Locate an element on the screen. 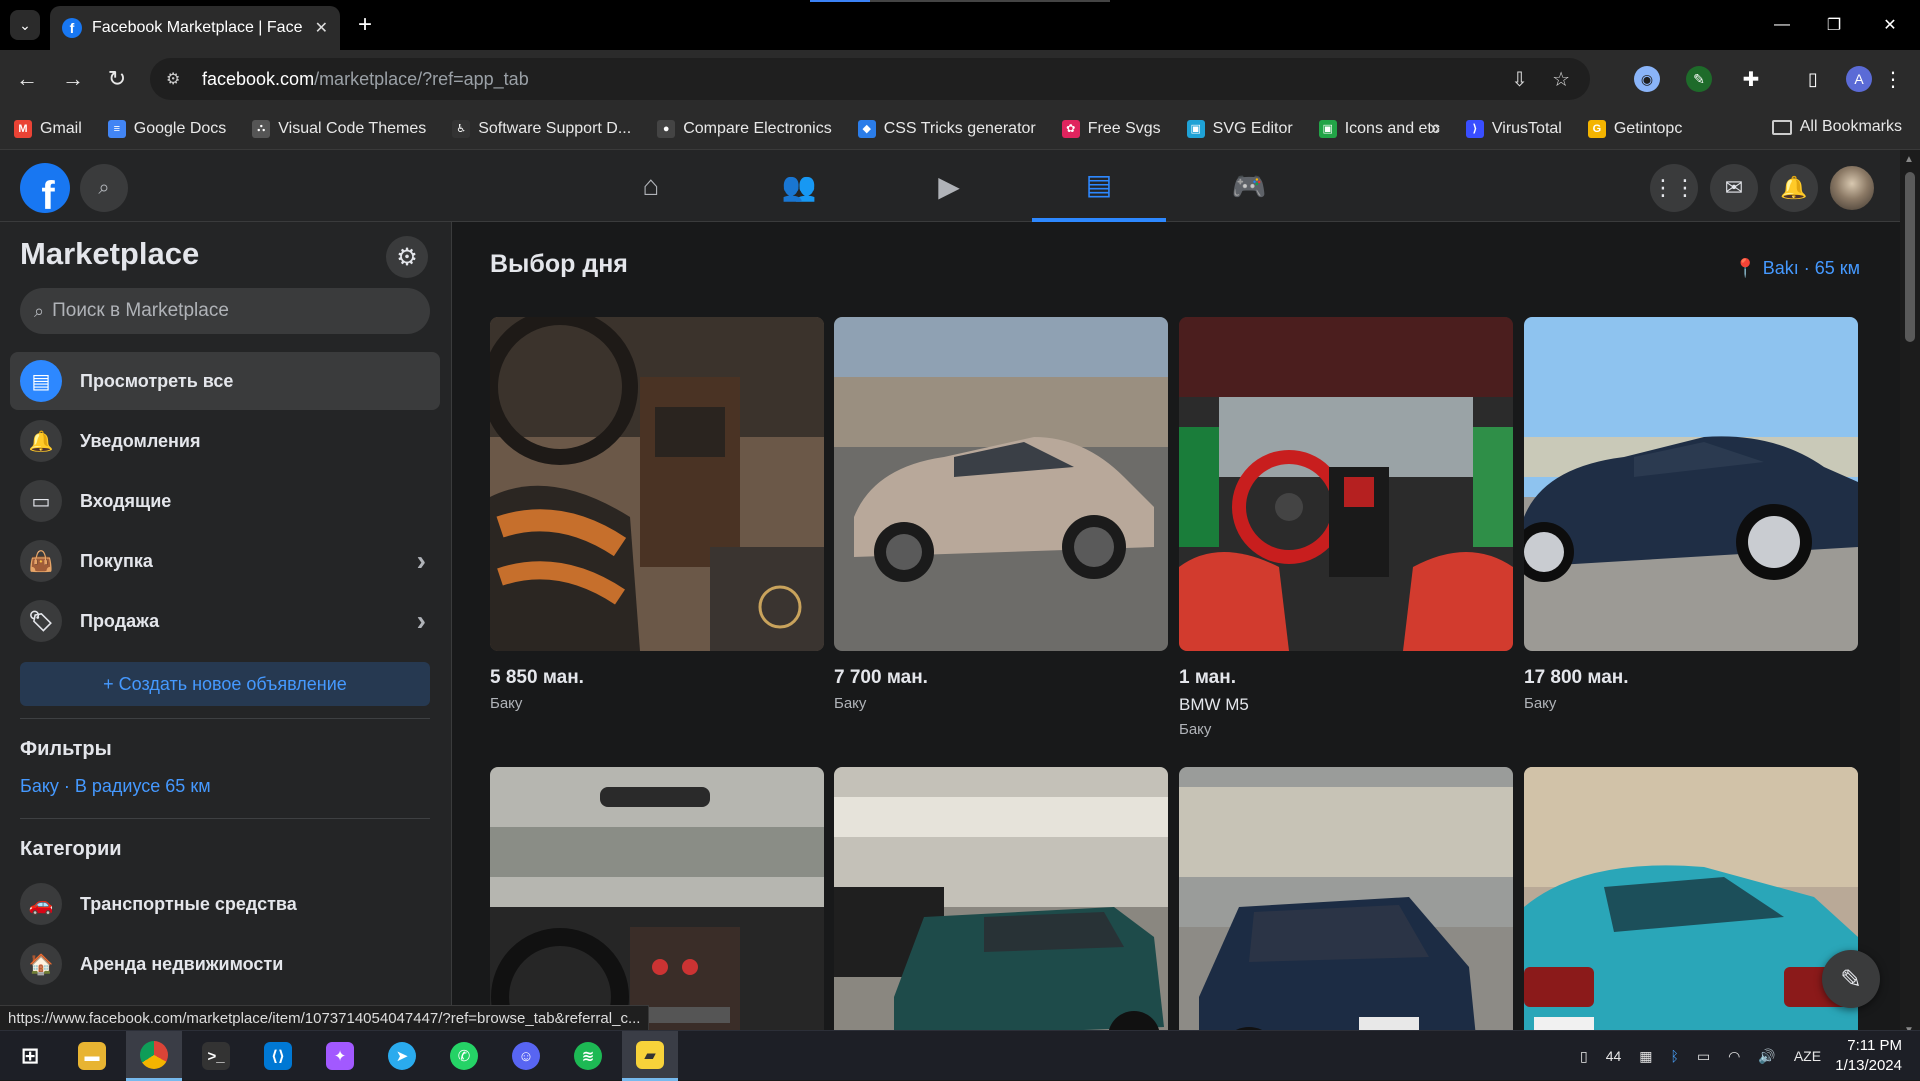  bookmark-item: ◆ CSS Tricks generator is located at coordinates (946, 128).